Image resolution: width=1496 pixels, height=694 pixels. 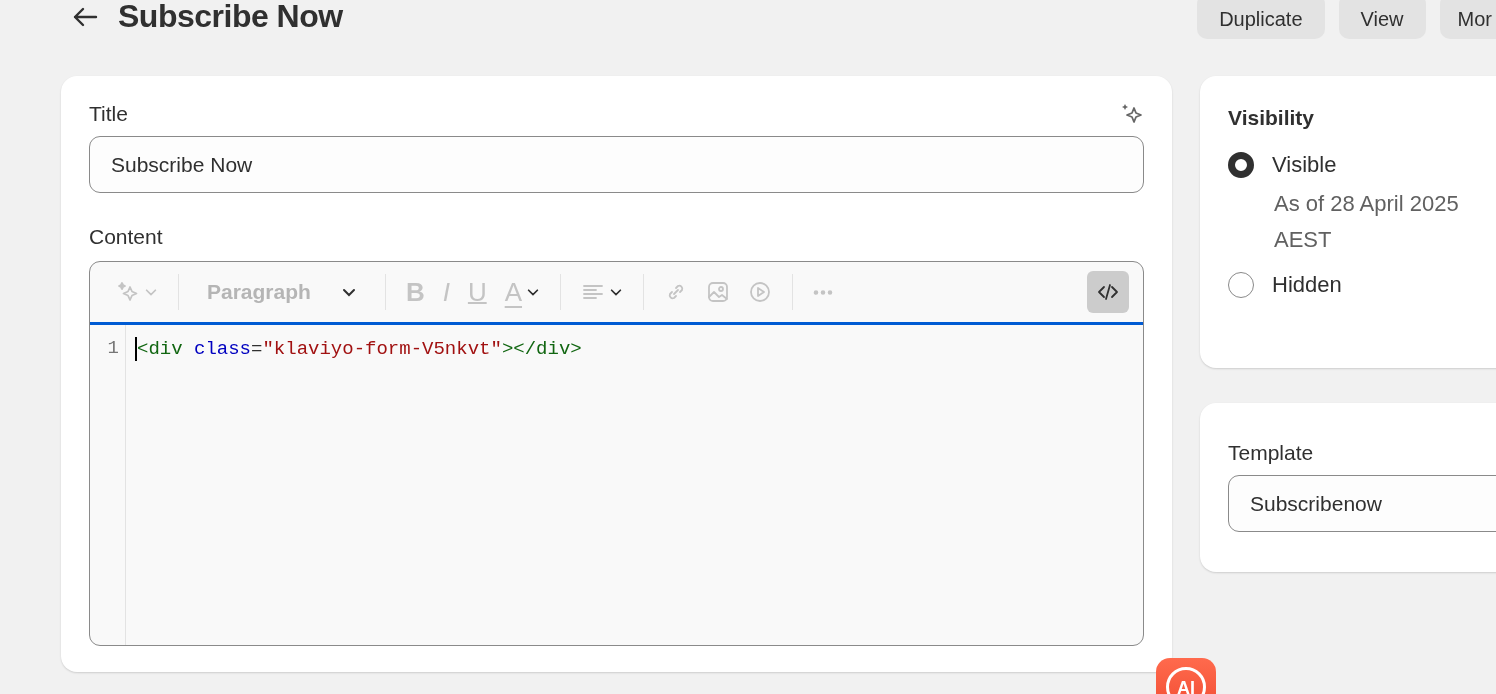 What do you see at coordinates (1362, 503) in the screenshot?
I see `template-select: Subscribenow` at bounding box center [1362, 503].